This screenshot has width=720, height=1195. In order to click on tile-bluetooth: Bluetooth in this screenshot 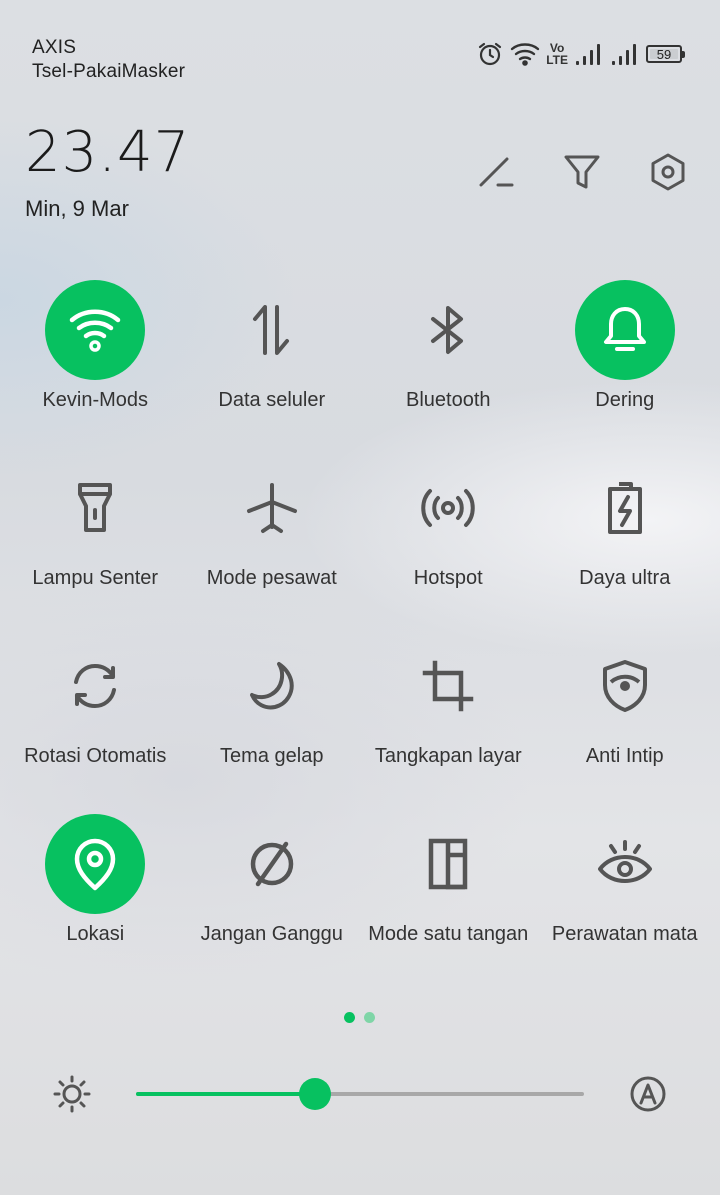, I will do `click(448, 369)`.